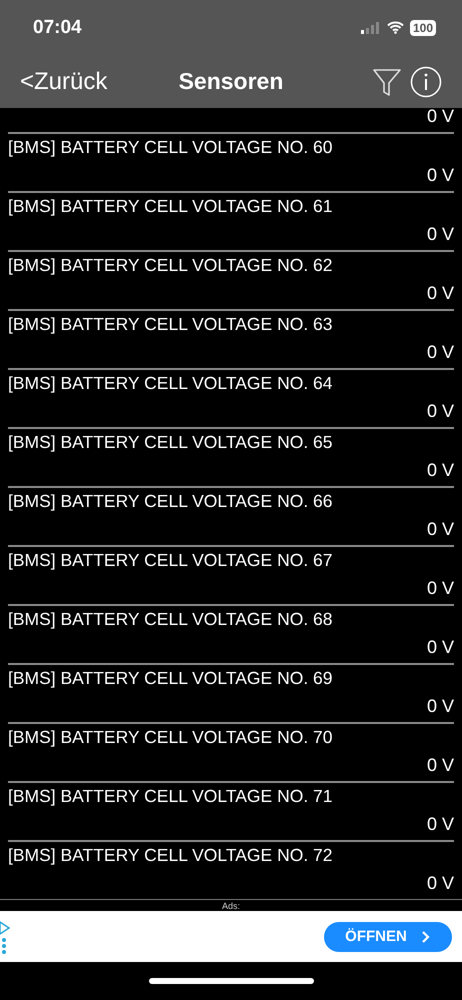  What do you see at coordinates (171, 737) in the screenshot?
I see `sensor-name: [BMS] BATTERY CELL VOLTAGE NO. 70` at bounding box center [171, 737].